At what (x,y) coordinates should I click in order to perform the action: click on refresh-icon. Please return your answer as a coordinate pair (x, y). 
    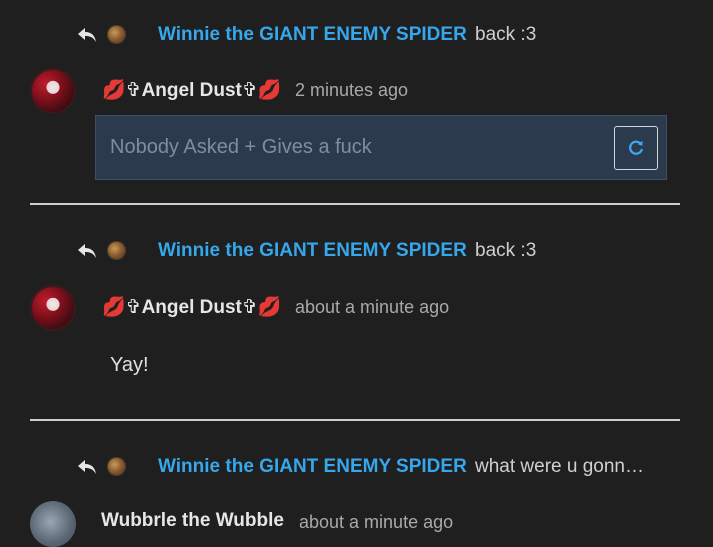
    Looking at the image, I should click on (636, 147).